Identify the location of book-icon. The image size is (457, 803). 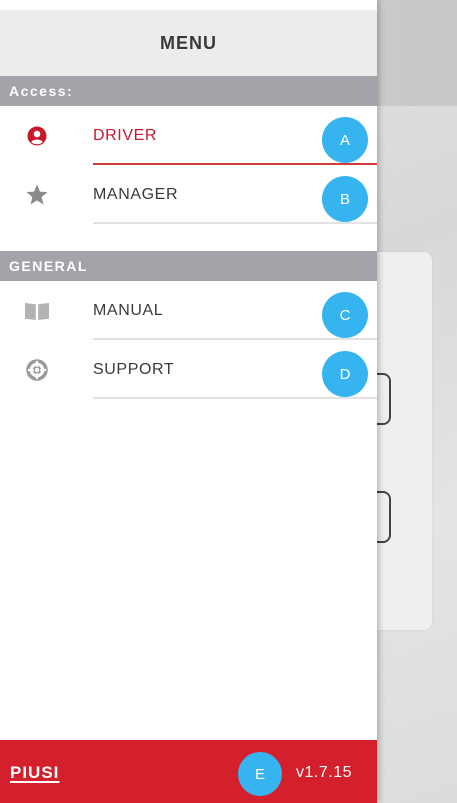
(37, 311).